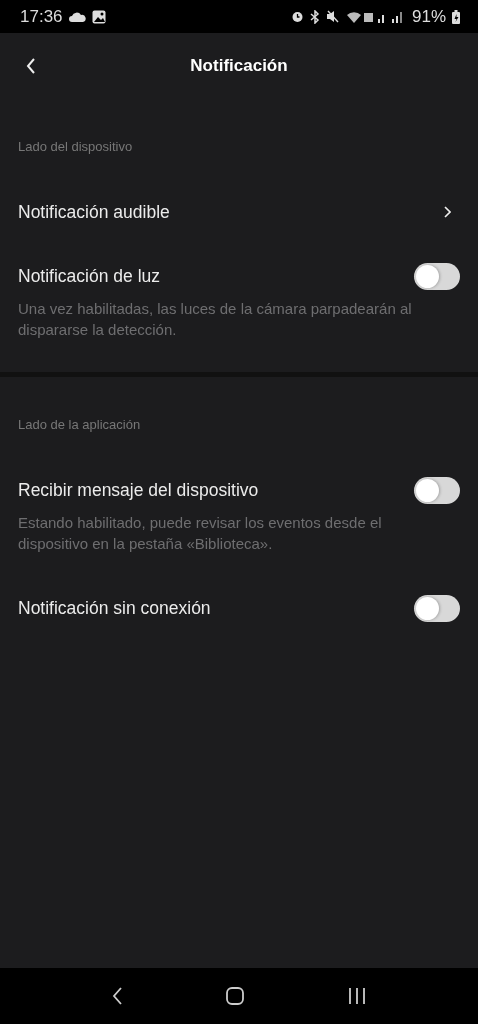 This screenshot has height=1024, width=478. What do you see at coordinates (297, 16) in the screenshot?
I see `alarm-icon` at bounding box center [297, 16].